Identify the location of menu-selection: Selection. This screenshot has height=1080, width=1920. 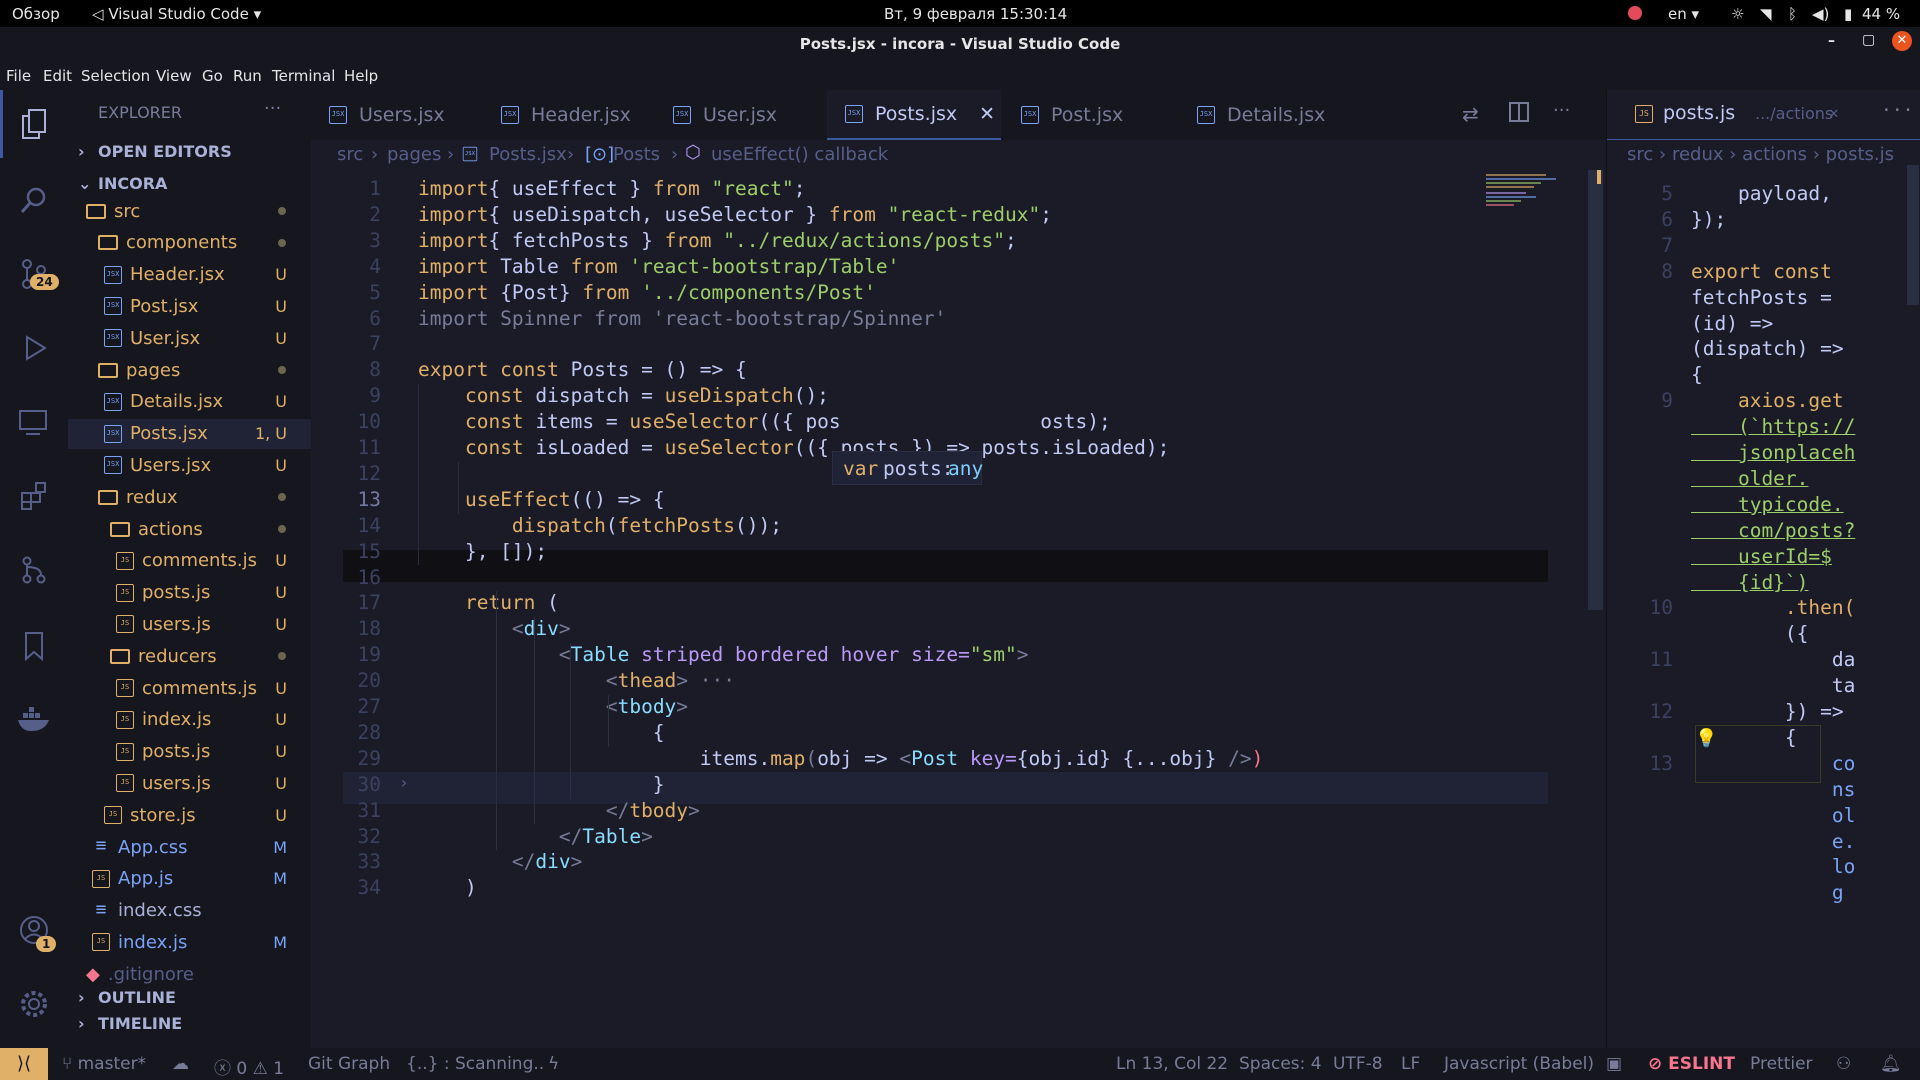
(115, 76).